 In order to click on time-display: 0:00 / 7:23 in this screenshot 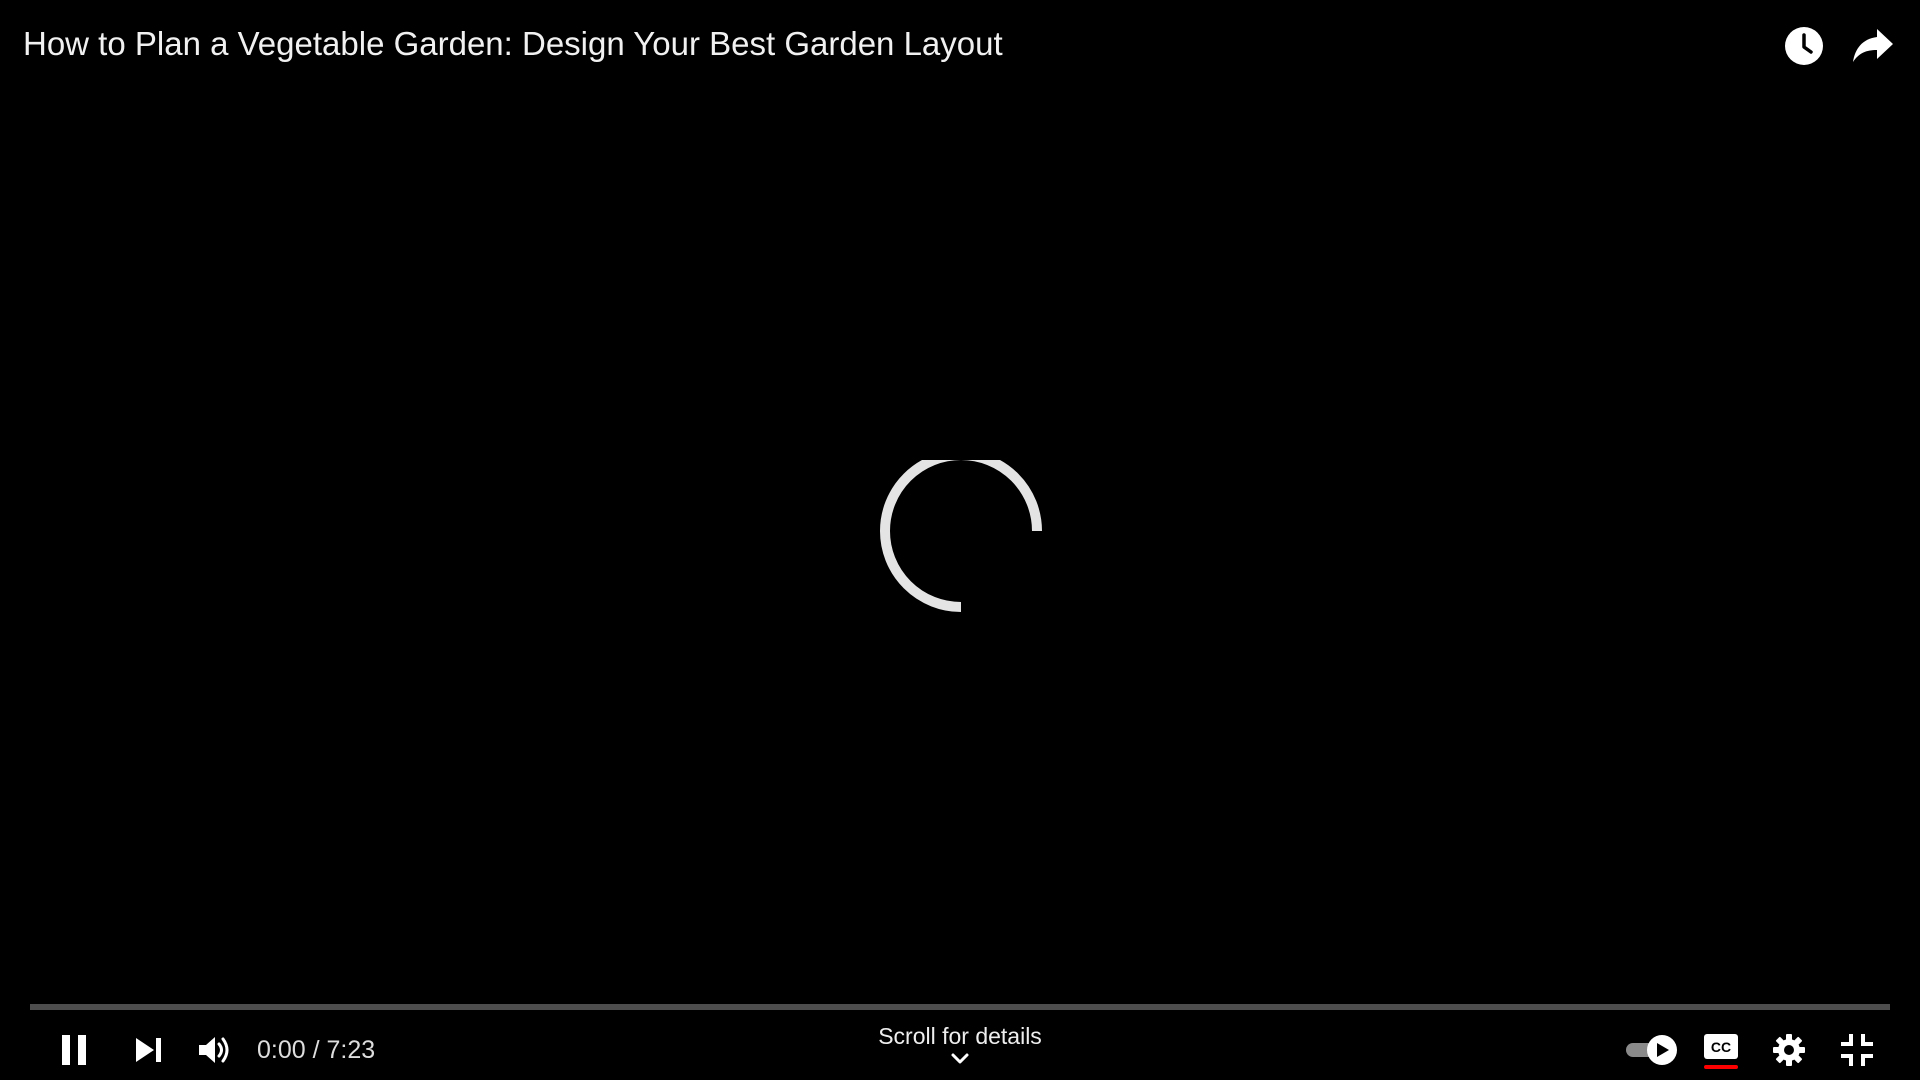, I will do `click(316, 1050)`.